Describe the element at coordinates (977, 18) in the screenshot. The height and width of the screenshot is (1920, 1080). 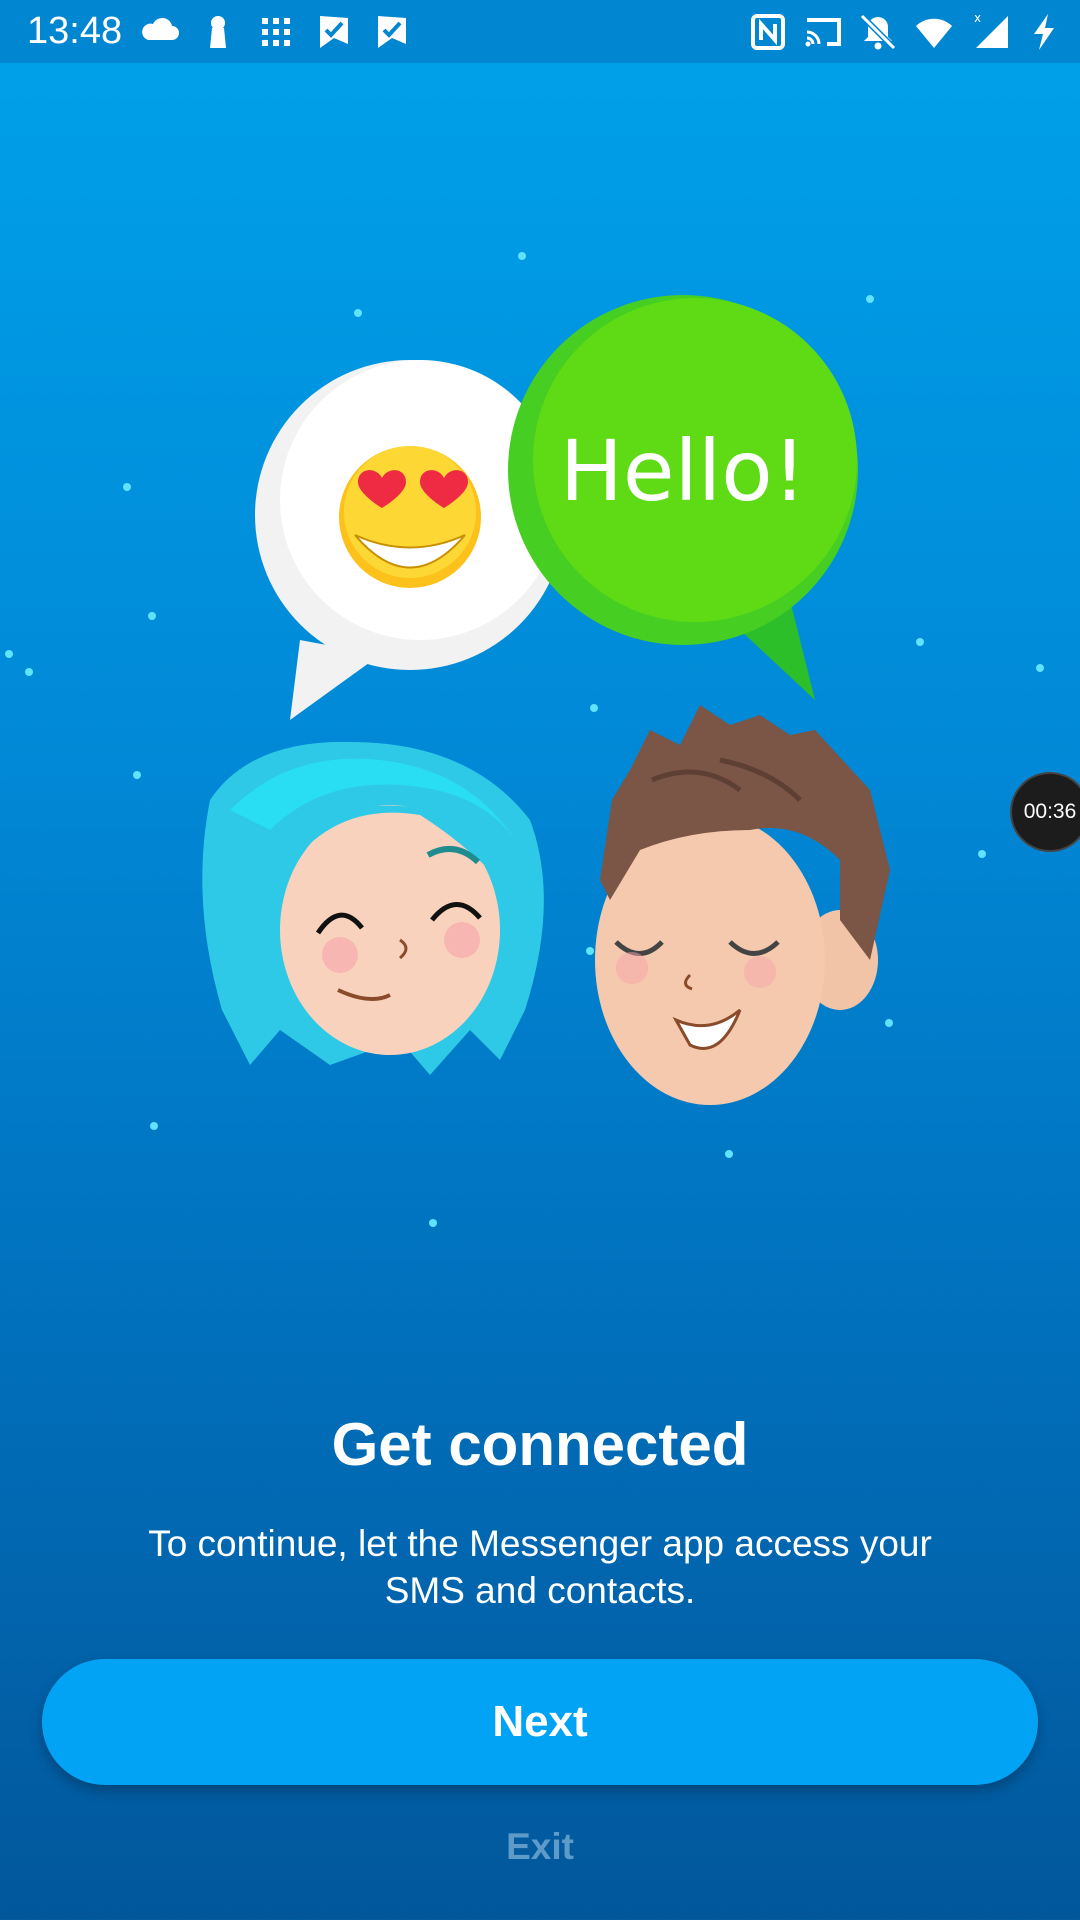
I see `svg-text: x` at that location.